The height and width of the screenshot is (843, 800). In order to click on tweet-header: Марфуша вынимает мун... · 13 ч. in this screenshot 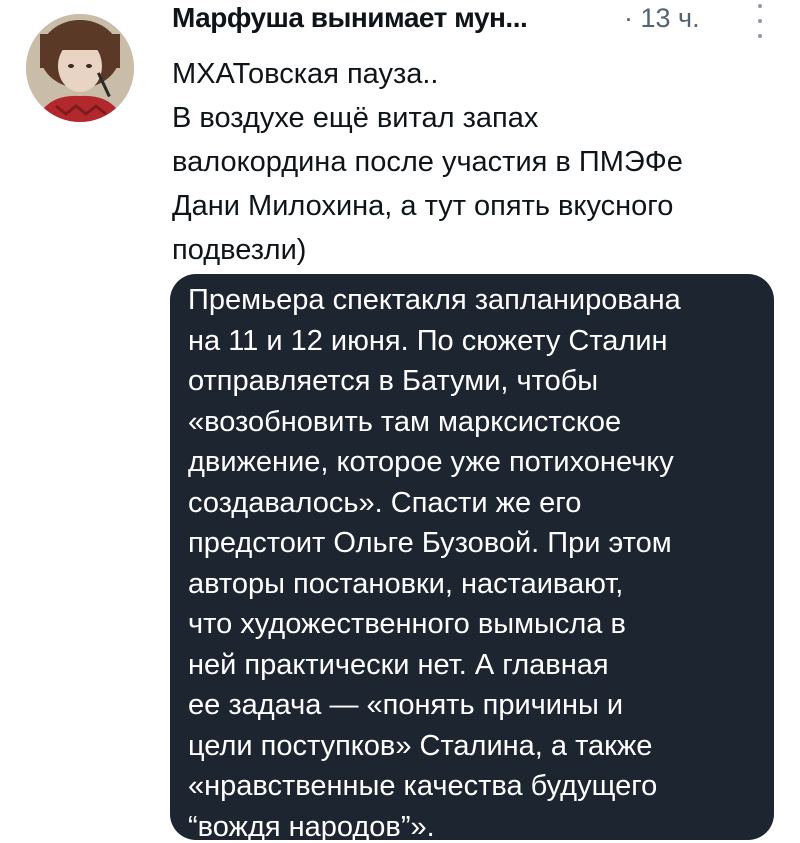, I will do `click(472, 23)`.